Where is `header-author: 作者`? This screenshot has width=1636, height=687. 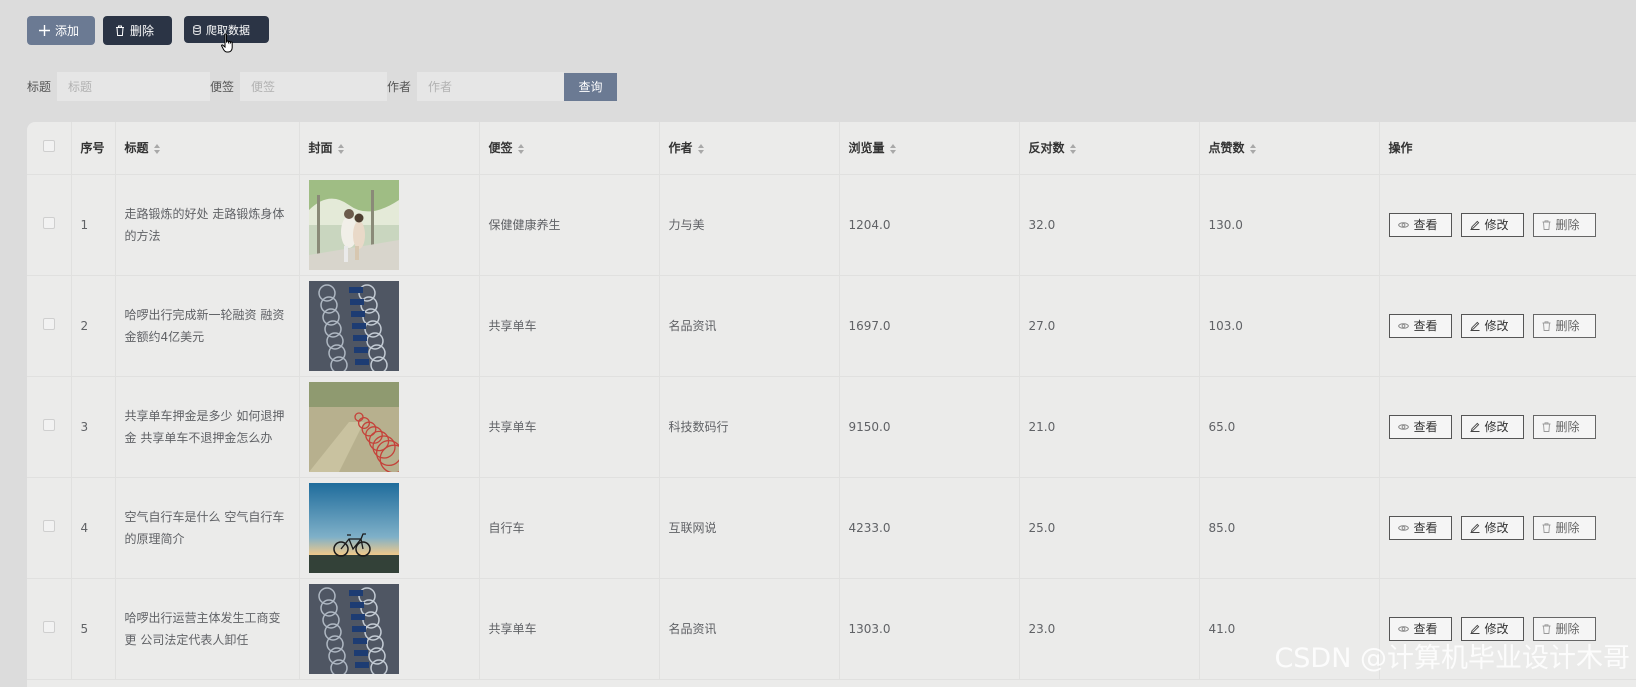 header-author: 作者 is located at coordinates (749, 148).